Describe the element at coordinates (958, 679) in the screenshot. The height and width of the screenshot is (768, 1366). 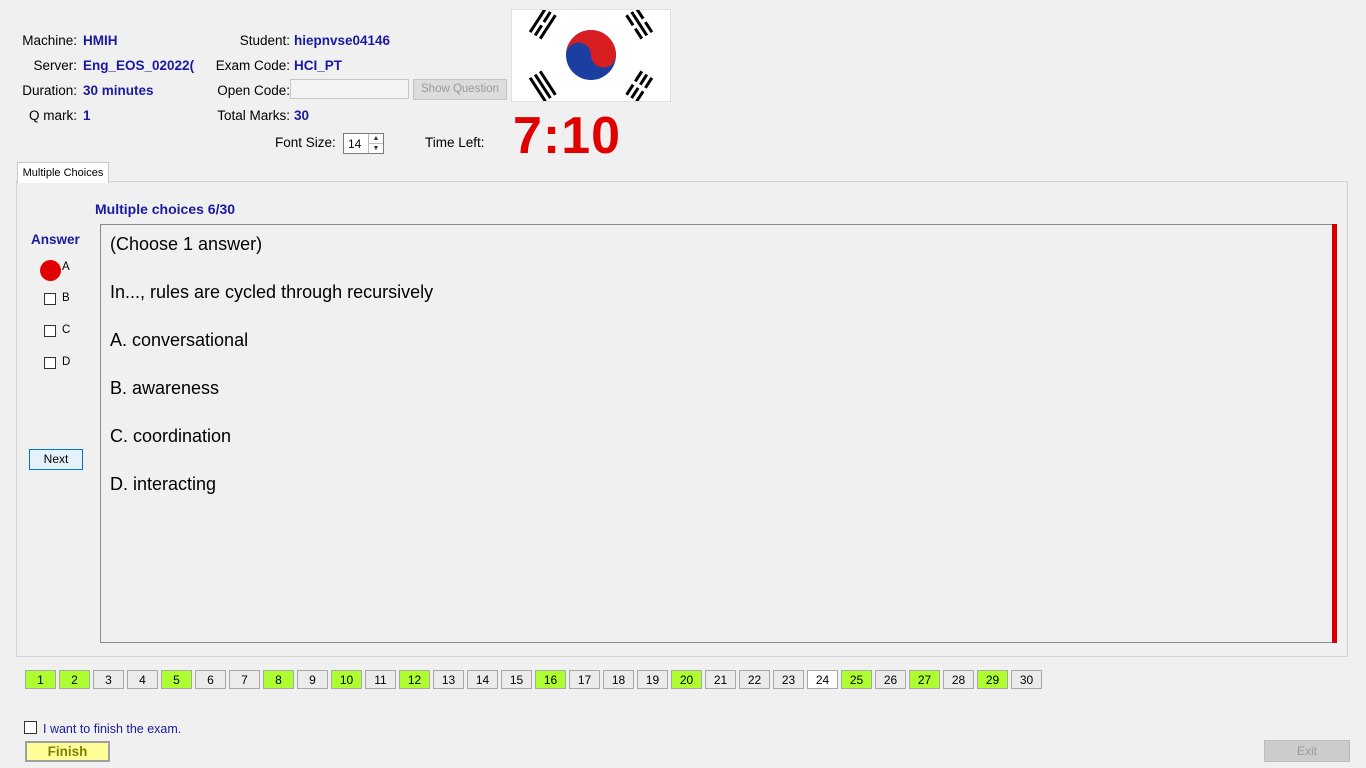
I see `question-number-button: 28` at that location.